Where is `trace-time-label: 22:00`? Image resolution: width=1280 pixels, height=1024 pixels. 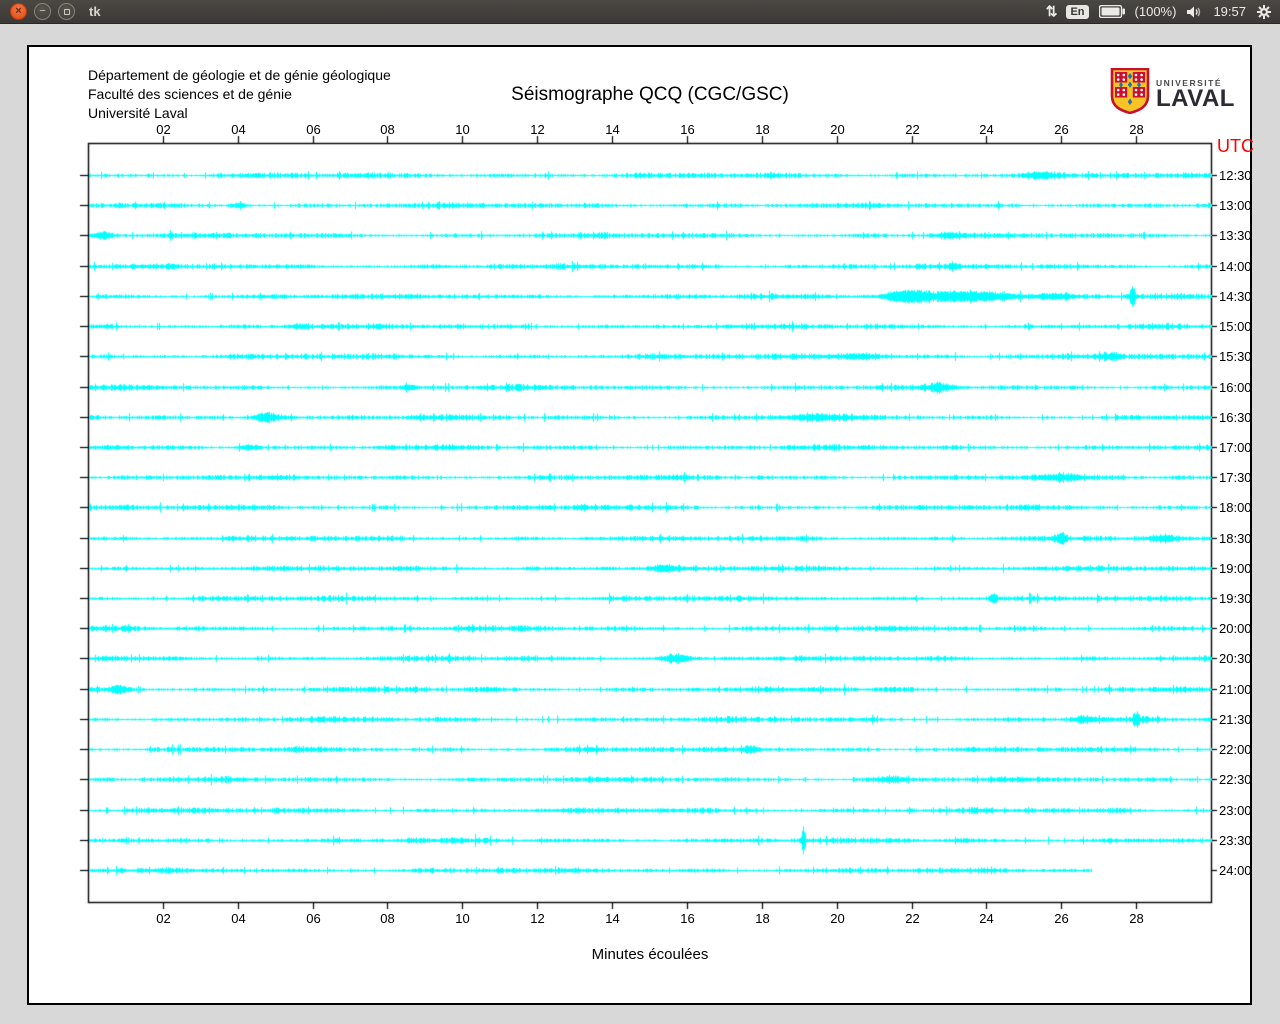 trace-time-label: 22:00 is located at coordinates (1235, 749).